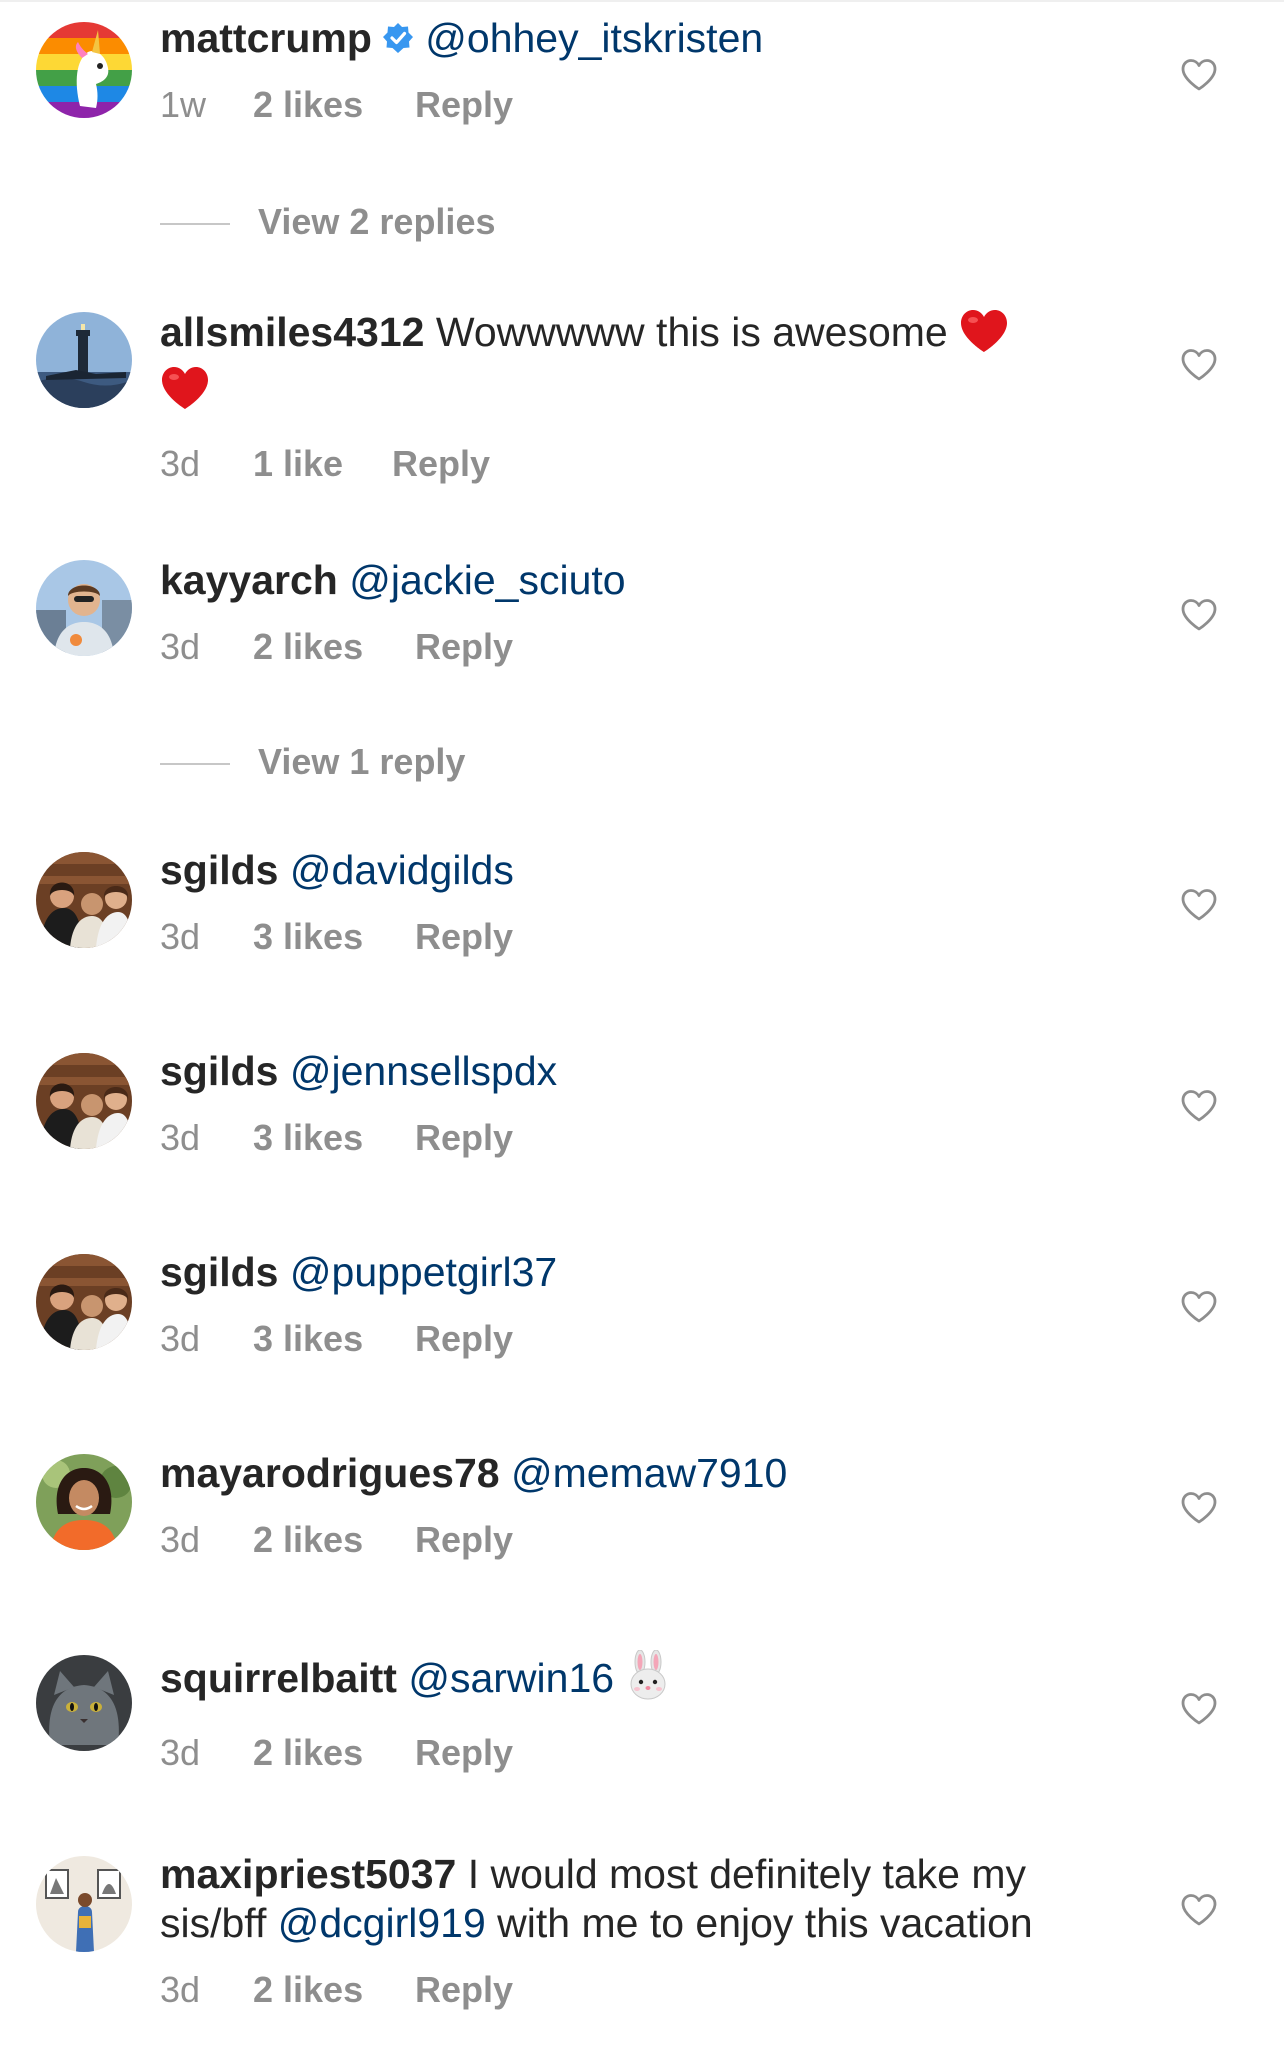  I want to click on unicorn-avatar-icon, so click(84, 70).